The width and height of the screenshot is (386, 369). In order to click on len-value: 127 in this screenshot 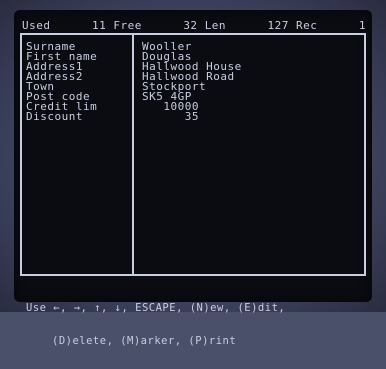, I will do `click(278, 25)`.